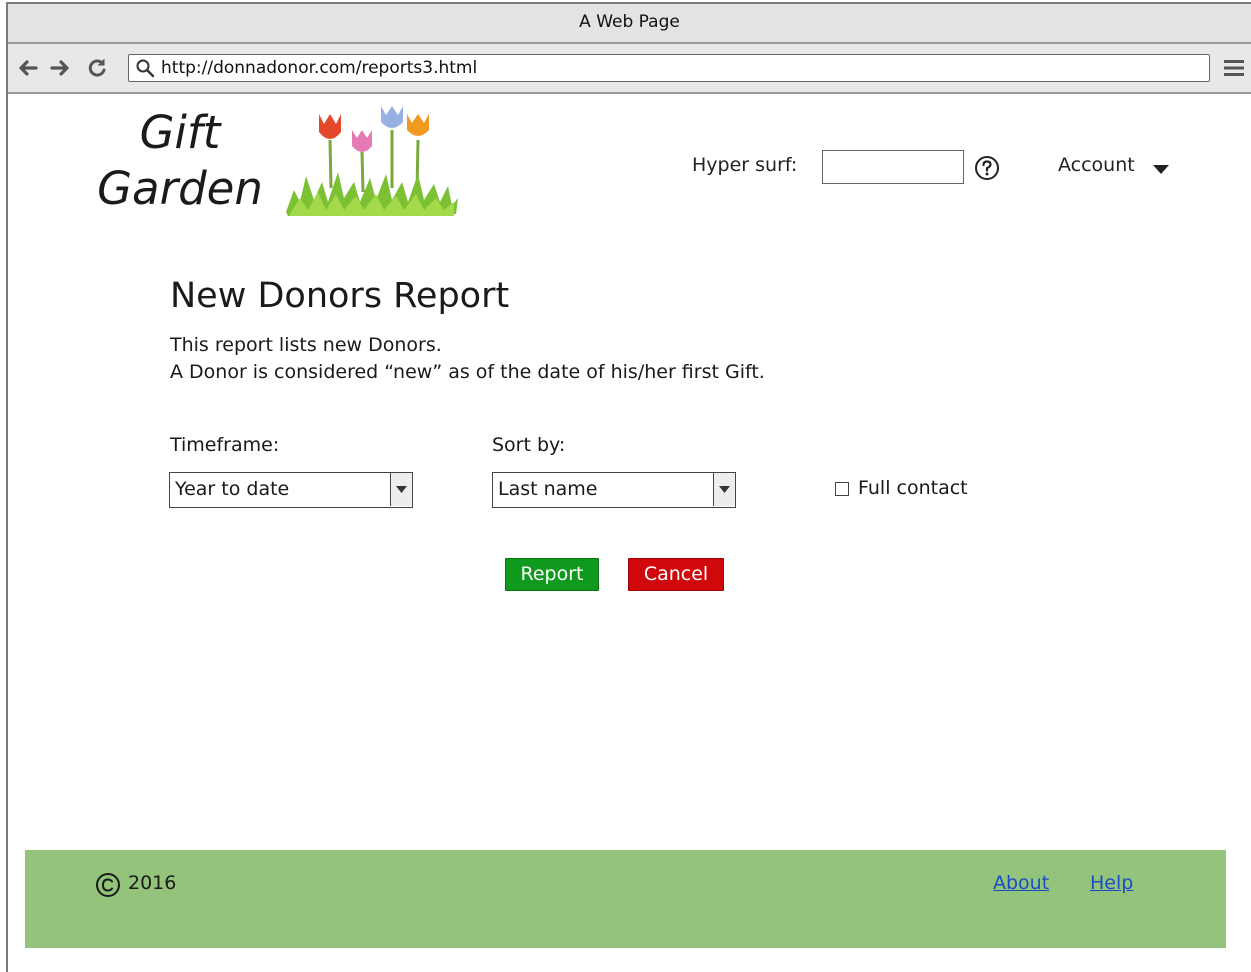 This screenshot has height=972, width=1251. Describe the element at coordinates (552, 574) in the screenshot. I see `report-button: Report` at that location.